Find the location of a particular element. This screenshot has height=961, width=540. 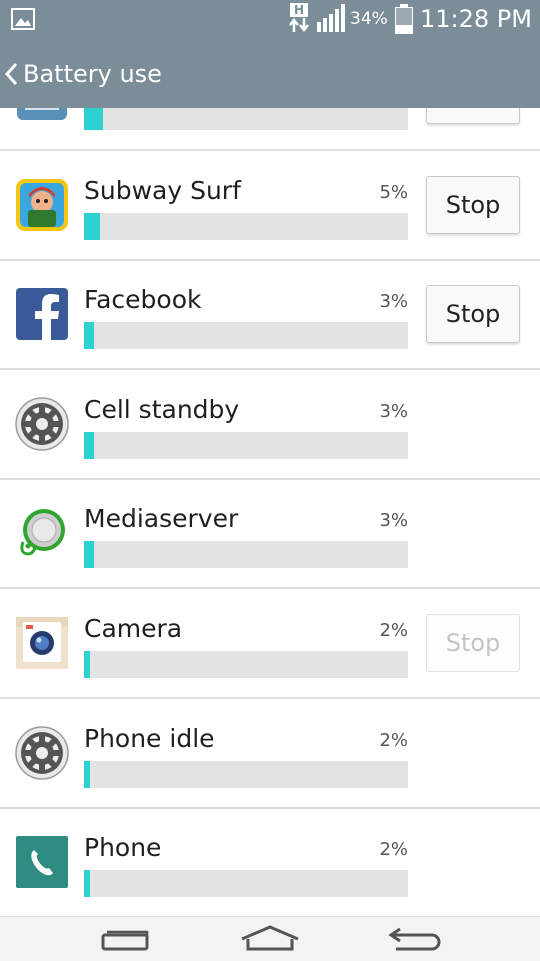

status-bar: H 34% 11:28 PM is located at coordinates (270, 19).